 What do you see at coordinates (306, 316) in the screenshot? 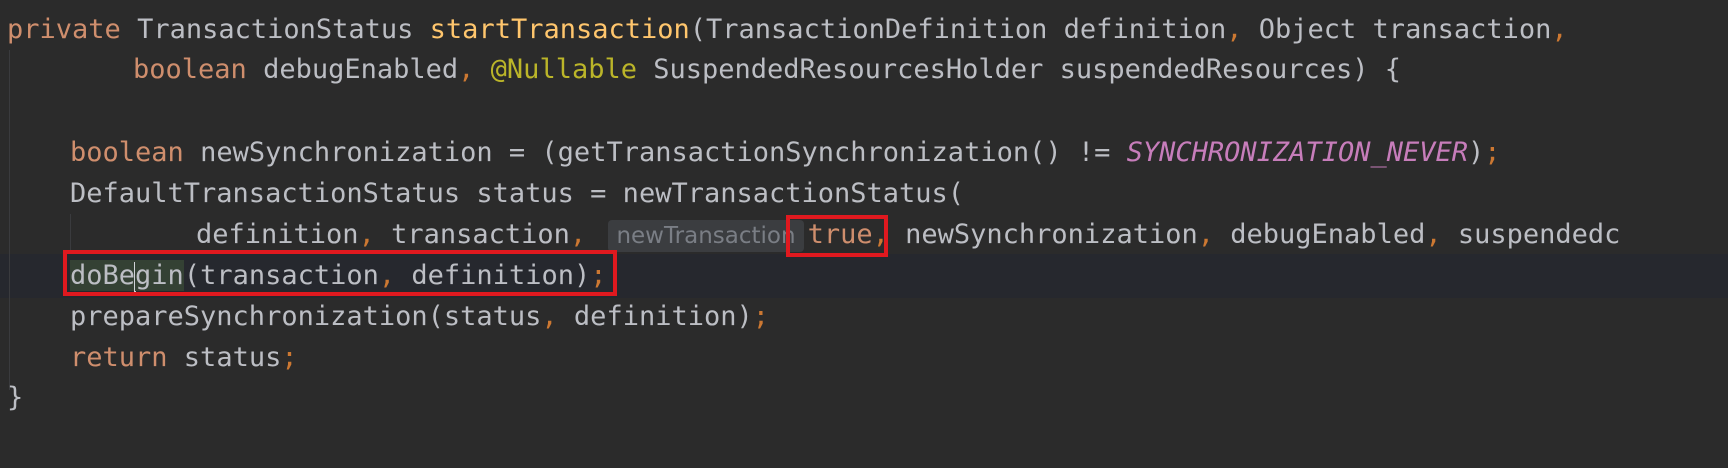
I see `statement: prepareSynchronization(status` at bounding box center [306, 316].